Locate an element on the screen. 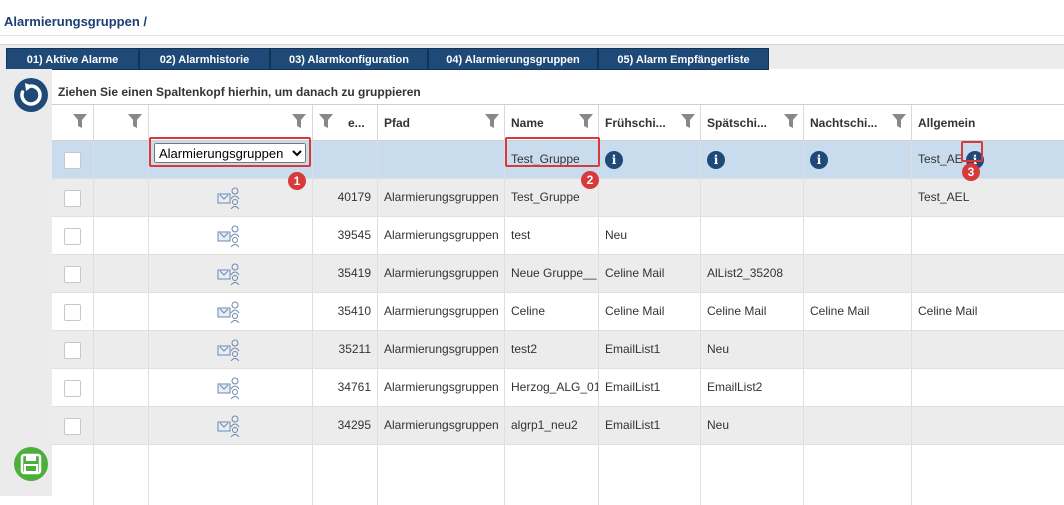 This screenshot has width=1064, height=505. header-name-label: Name is located at coordinates (527, 123).